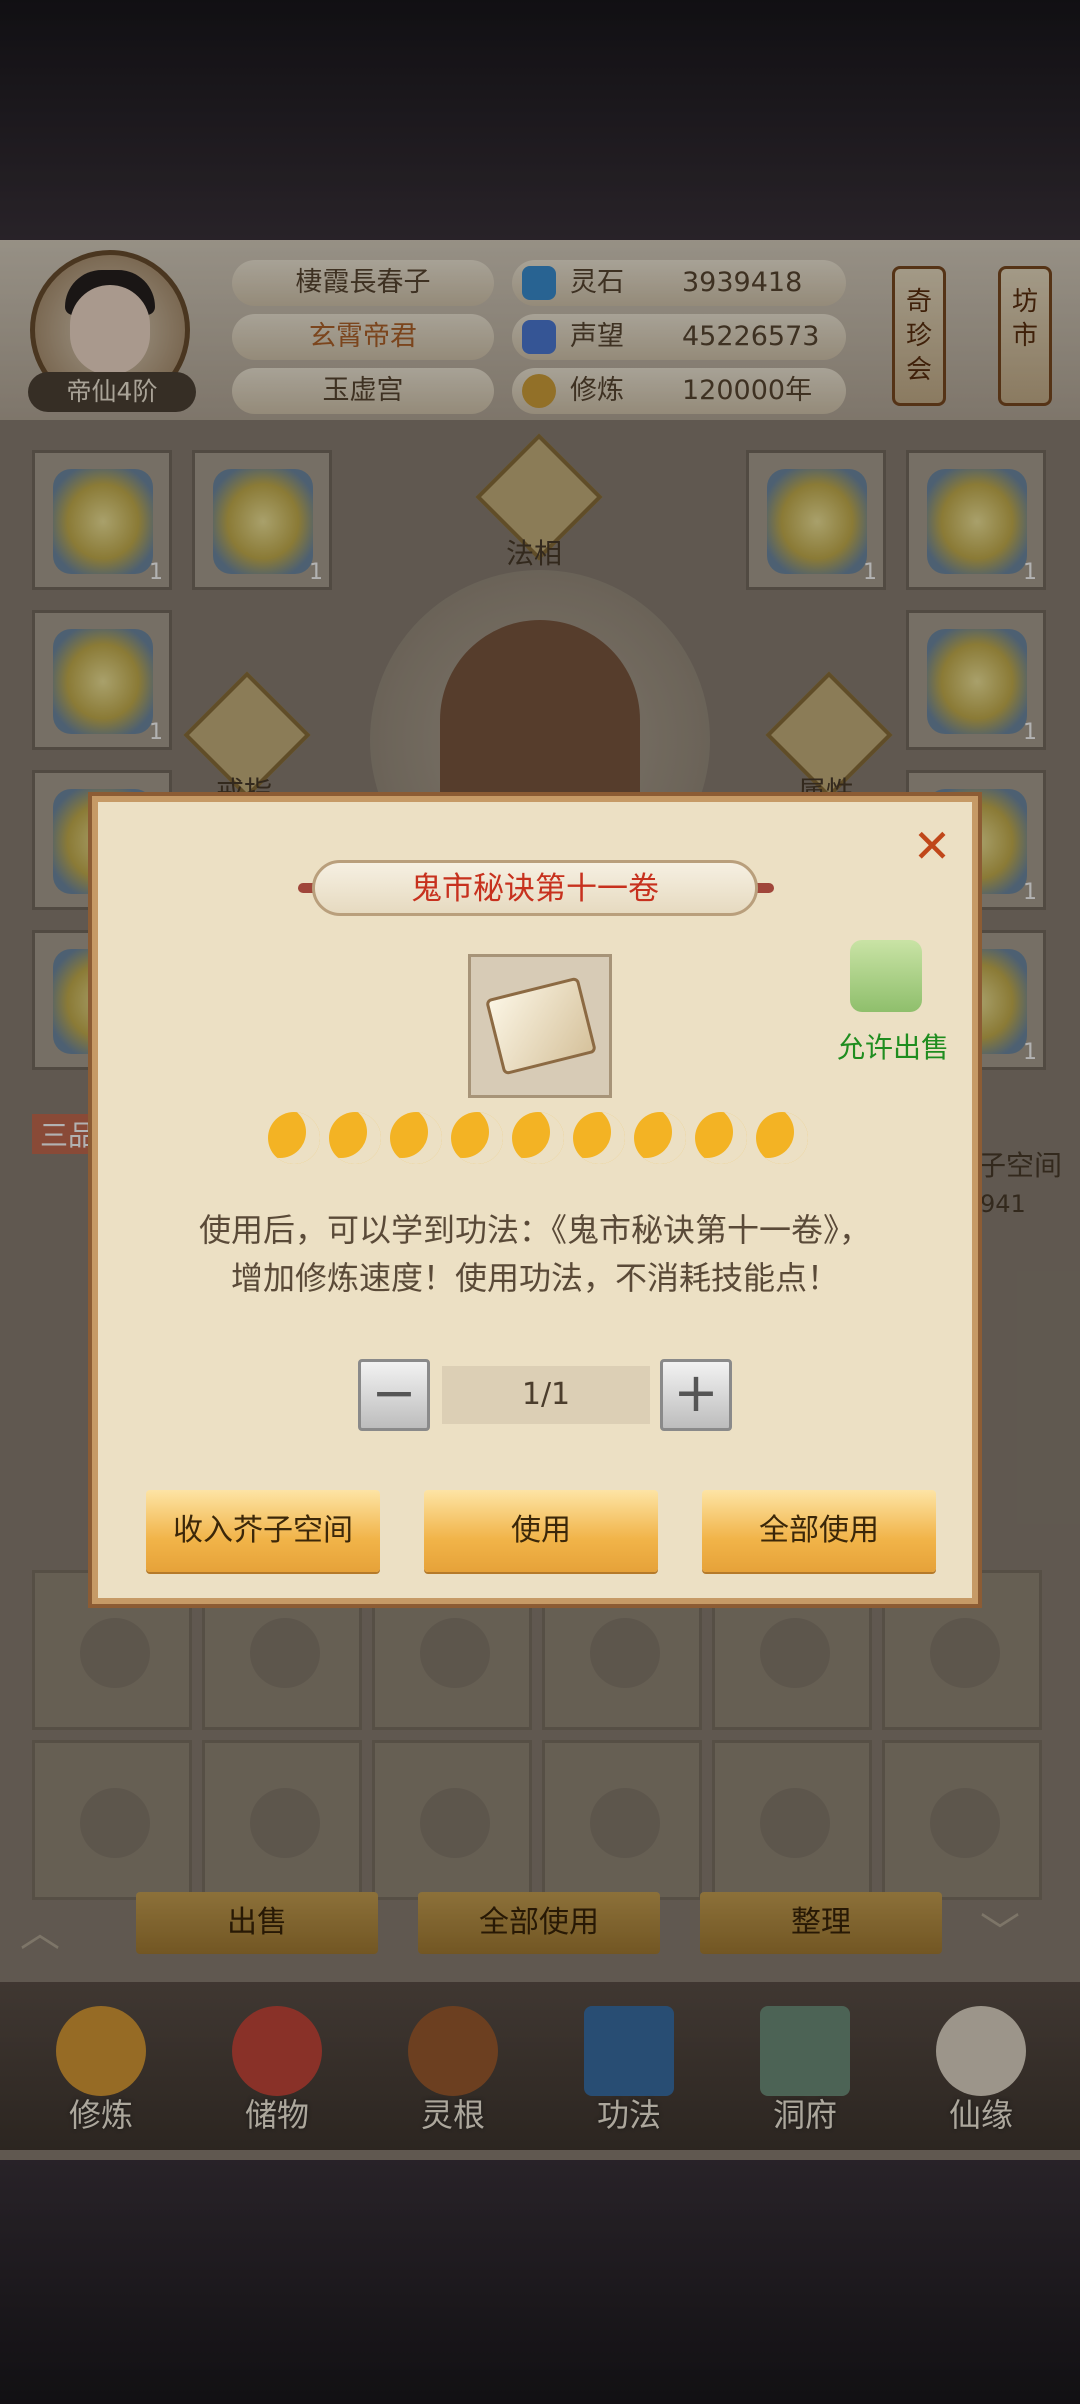 The image size is (1080, 2404). Describe the element at coordinates (394, 1395) in the screenshot. I see `decrement-button: −` at that location.